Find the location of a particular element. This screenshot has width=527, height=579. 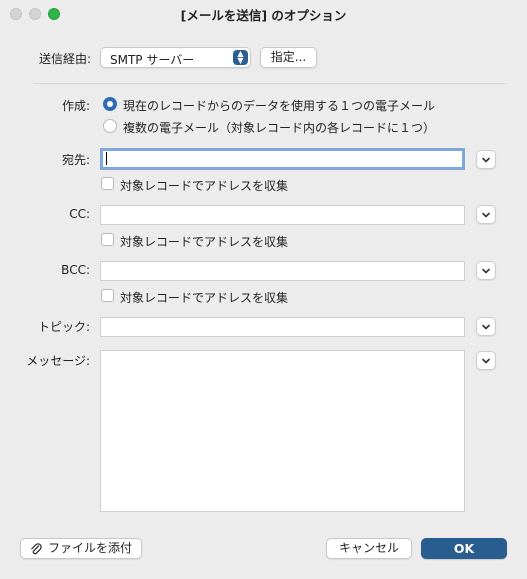

message-label: メッセージ: is located at coordinates (58, 361).